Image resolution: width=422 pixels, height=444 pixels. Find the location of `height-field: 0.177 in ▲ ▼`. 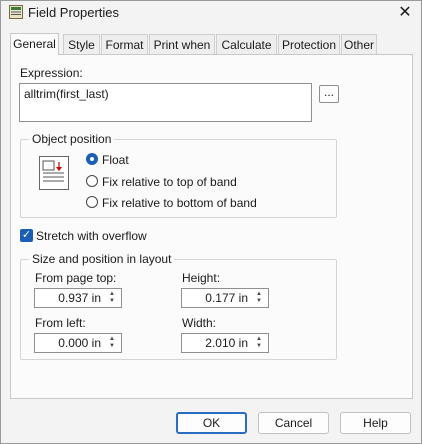

height-field: 0.177 in ▲ ▼ is located at coordinates (225, 298).